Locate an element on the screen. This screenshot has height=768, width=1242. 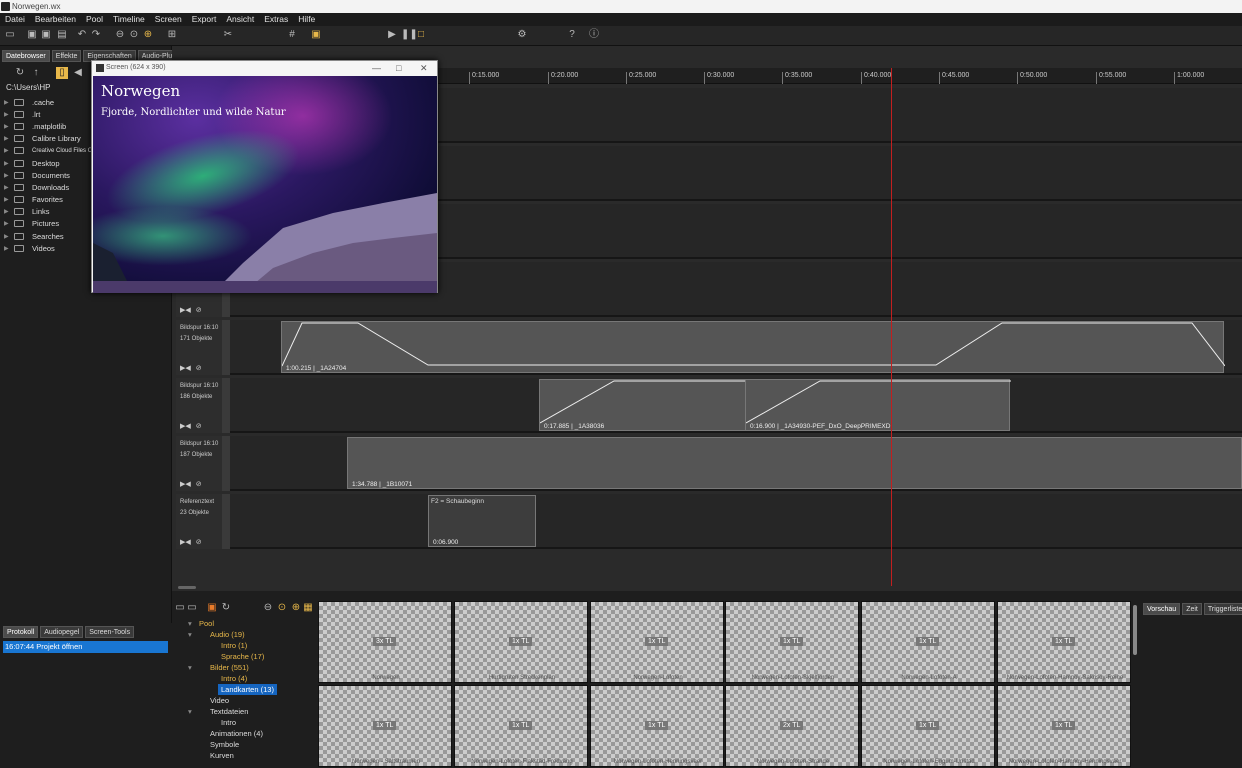
stack-icon: ▣ is located at coordinates (212, 608).